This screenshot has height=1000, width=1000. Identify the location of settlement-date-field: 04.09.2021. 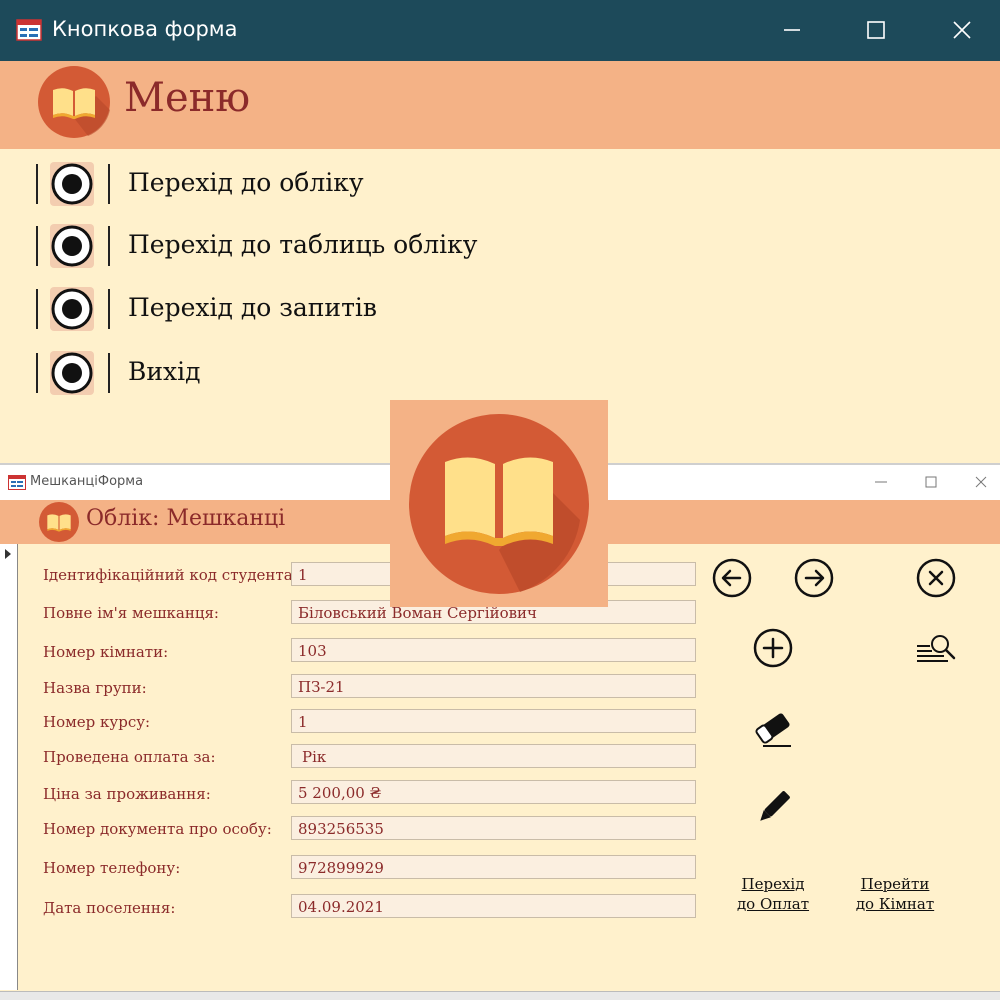
(493, 906).